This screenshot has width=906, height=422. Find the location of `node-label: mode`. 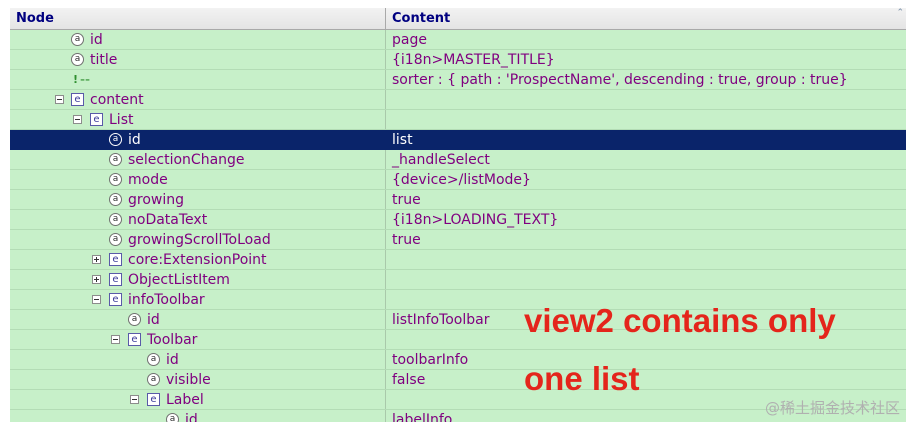

node-label: mode is located at coordinates (148, 180).